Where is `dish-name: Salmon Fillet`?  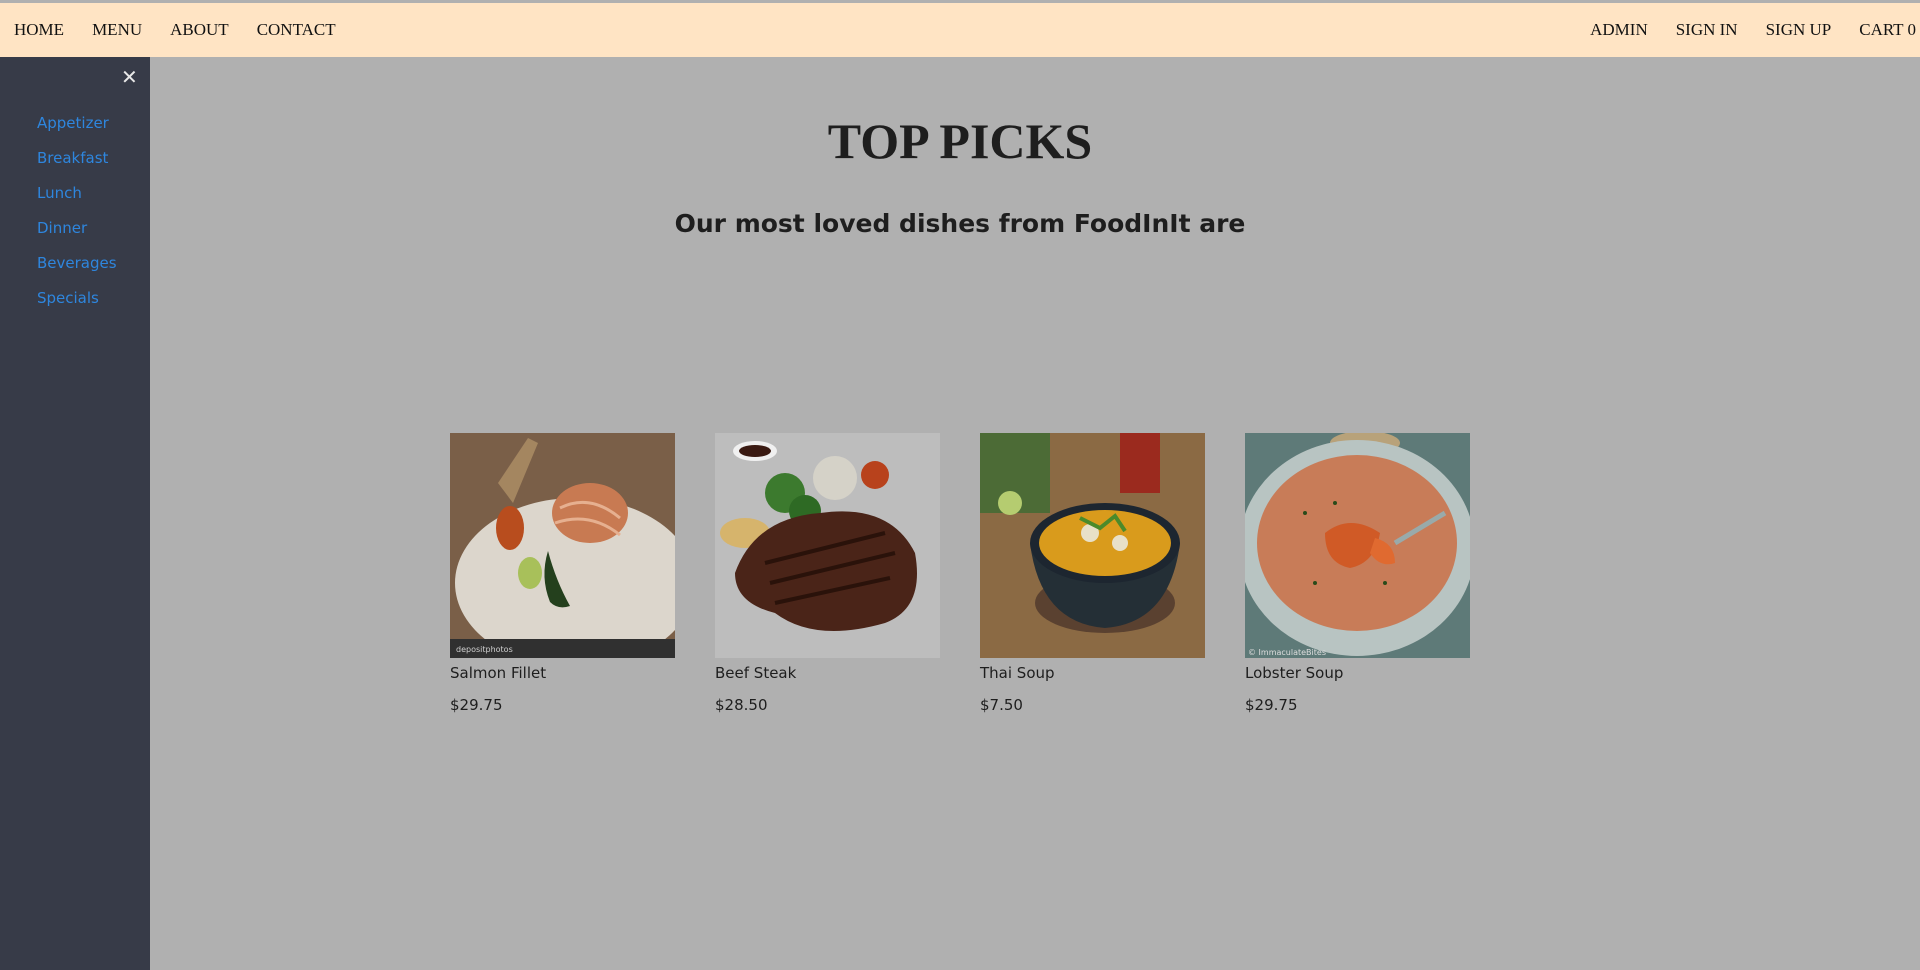 dish-name: Salmon Fillet is located at coordinates (498, 673).